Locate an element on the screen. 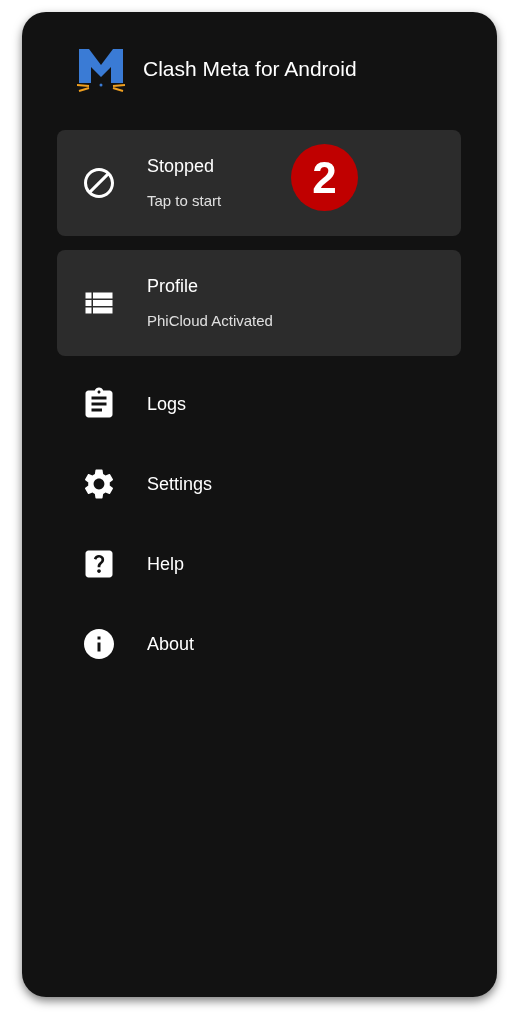  menu-item: About is located at coordinates (259, 644).